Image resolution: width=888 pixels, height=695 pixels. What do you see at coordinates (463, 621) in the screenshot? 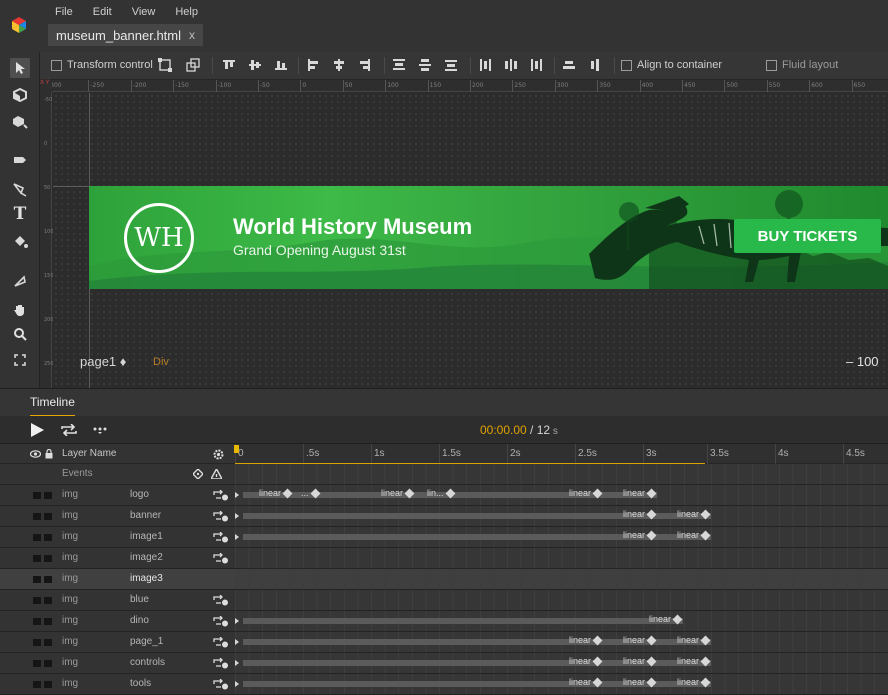
I see `animation-bar` at bounding box center [463, 621].